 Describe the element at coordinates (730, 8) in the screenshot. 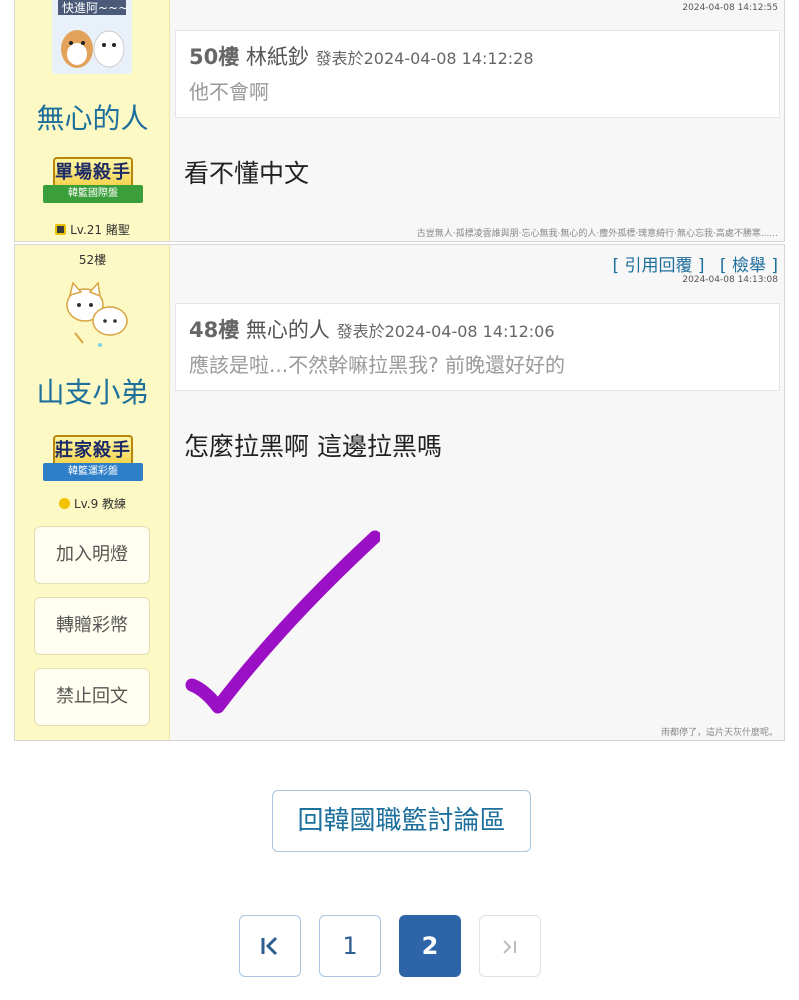

I see `post-timestamp: 2024-04-08 14:12:55` at that location.